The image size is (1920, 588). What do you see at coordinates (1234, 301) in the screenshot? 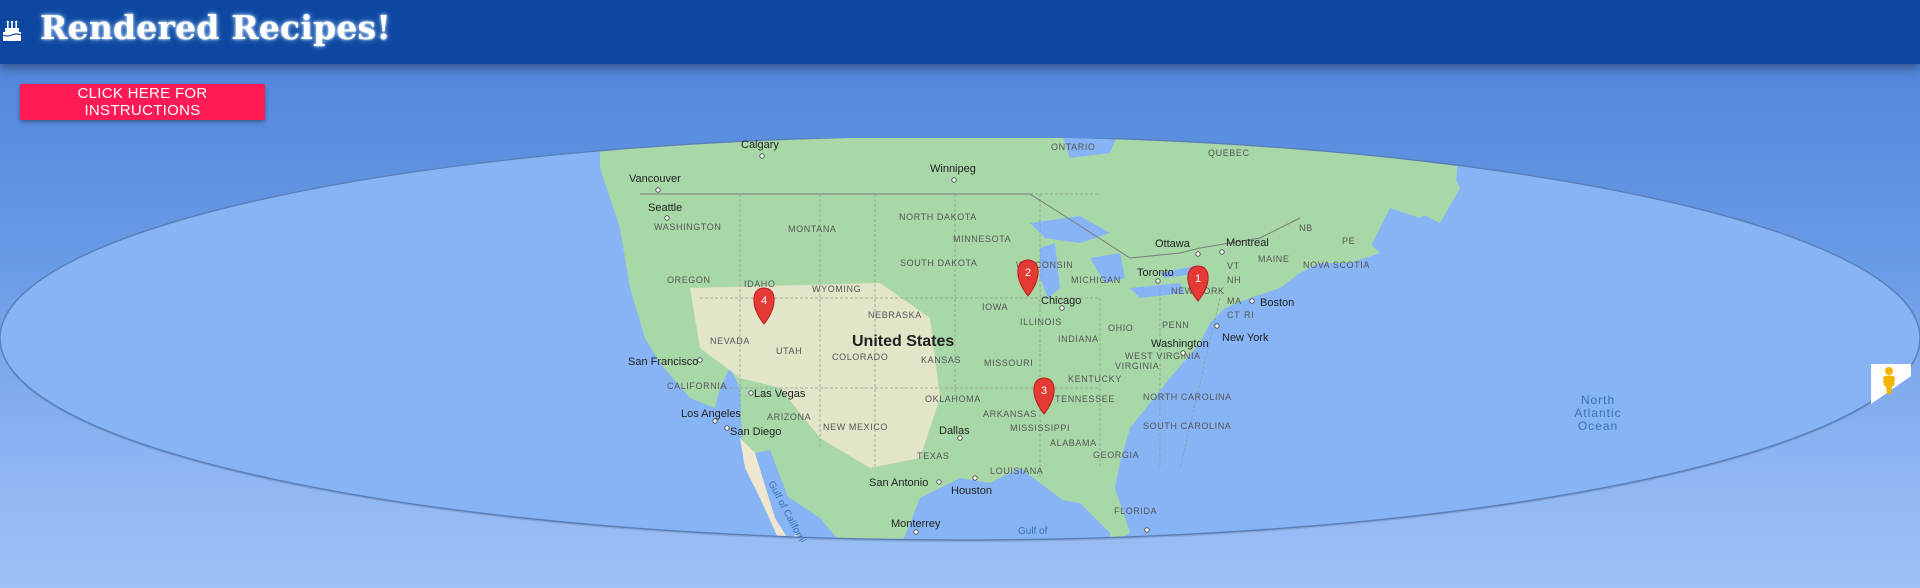
I see `map-region-label: MA` at bounding box center [1234, 301].